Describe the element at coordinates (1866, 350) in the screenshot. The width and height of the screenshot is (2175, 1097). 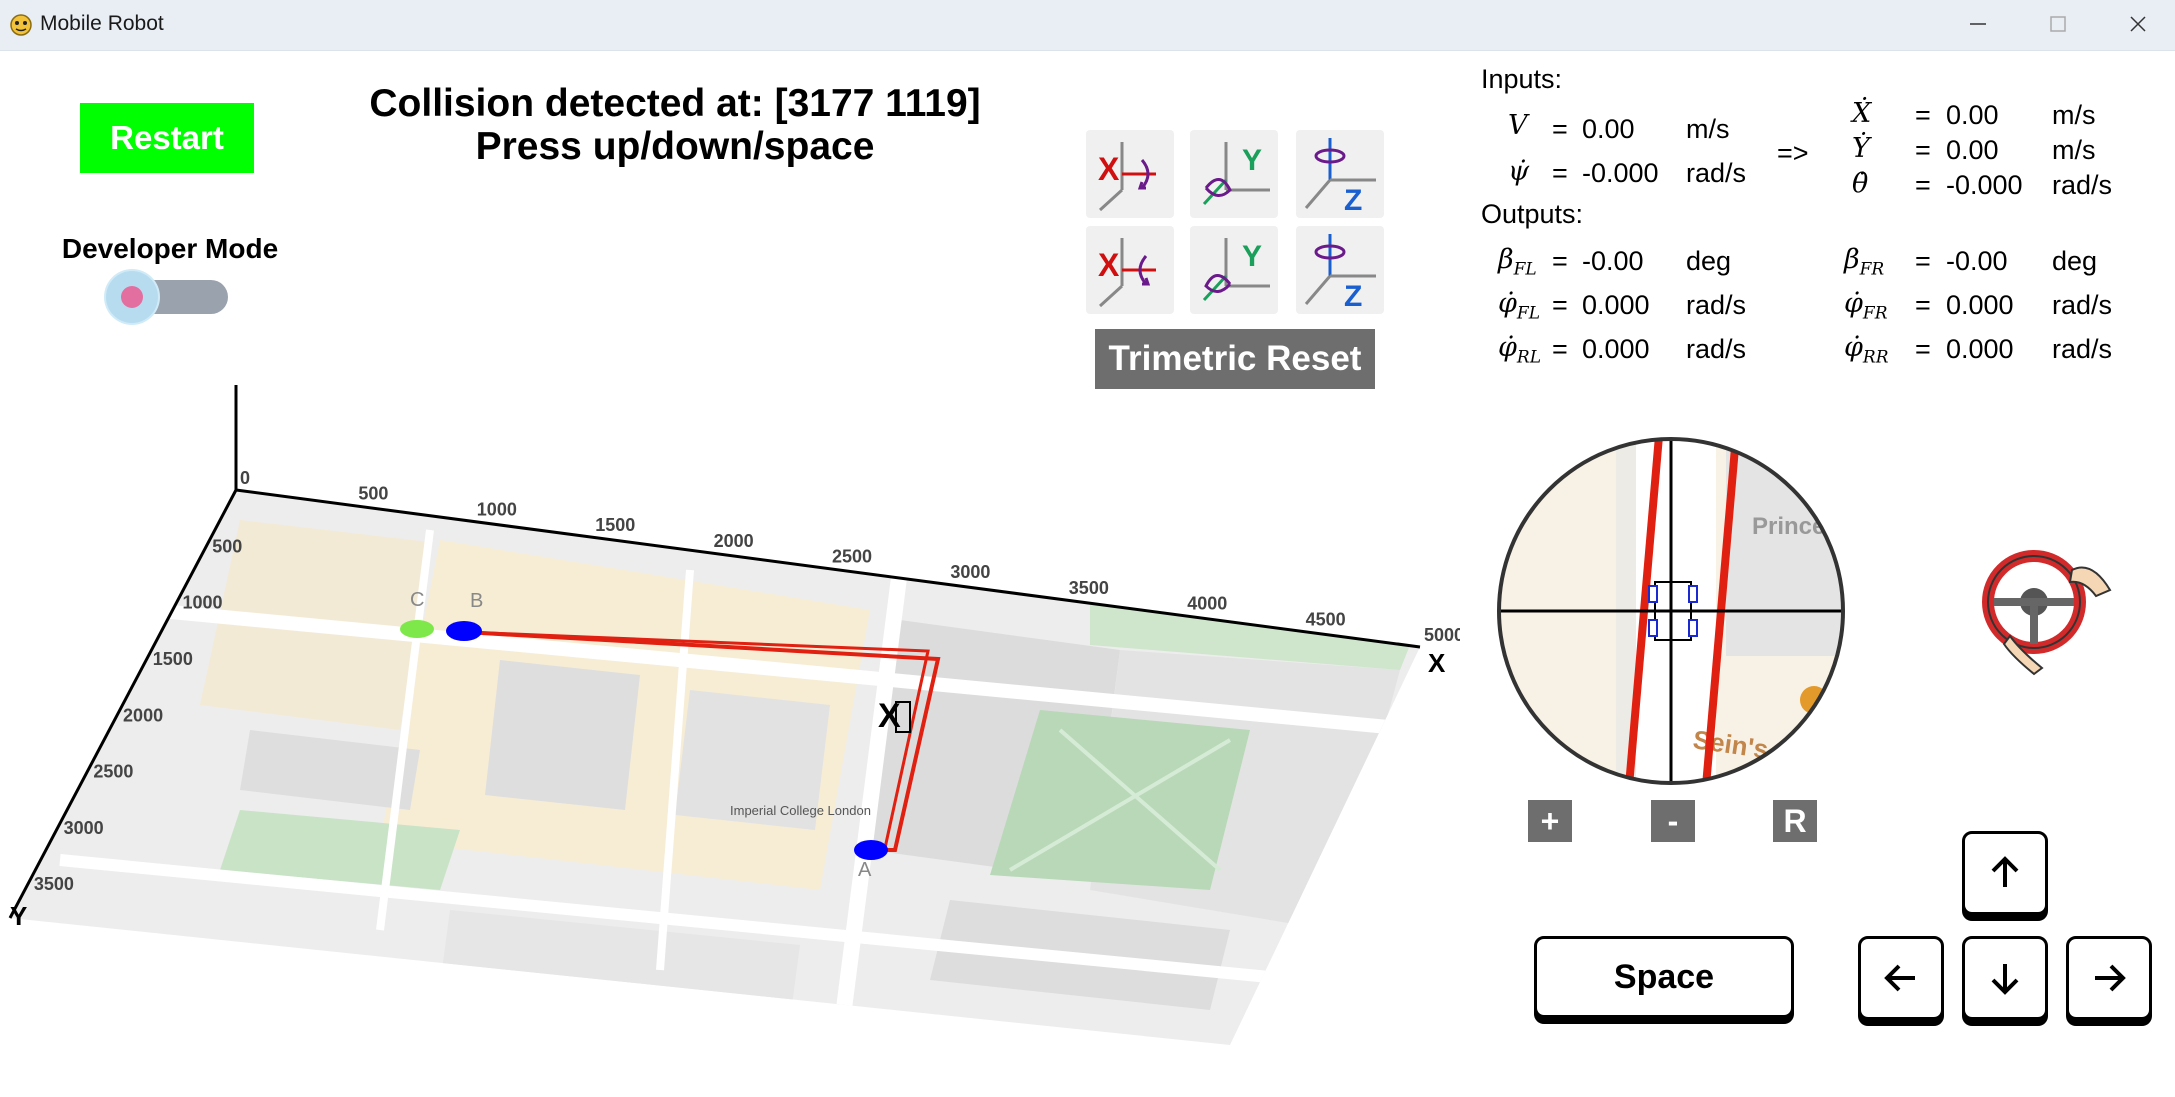
I see `output-phidot-rr-symbol: φ̇RR` at that location.